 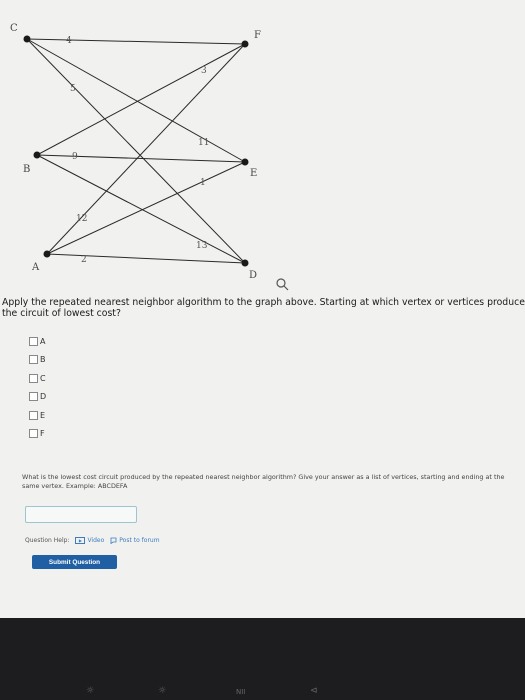 What do you see at coordinates (47, 254) in the screenshot?
I see `vertex-a-dot` at bounding box center [47, 254].